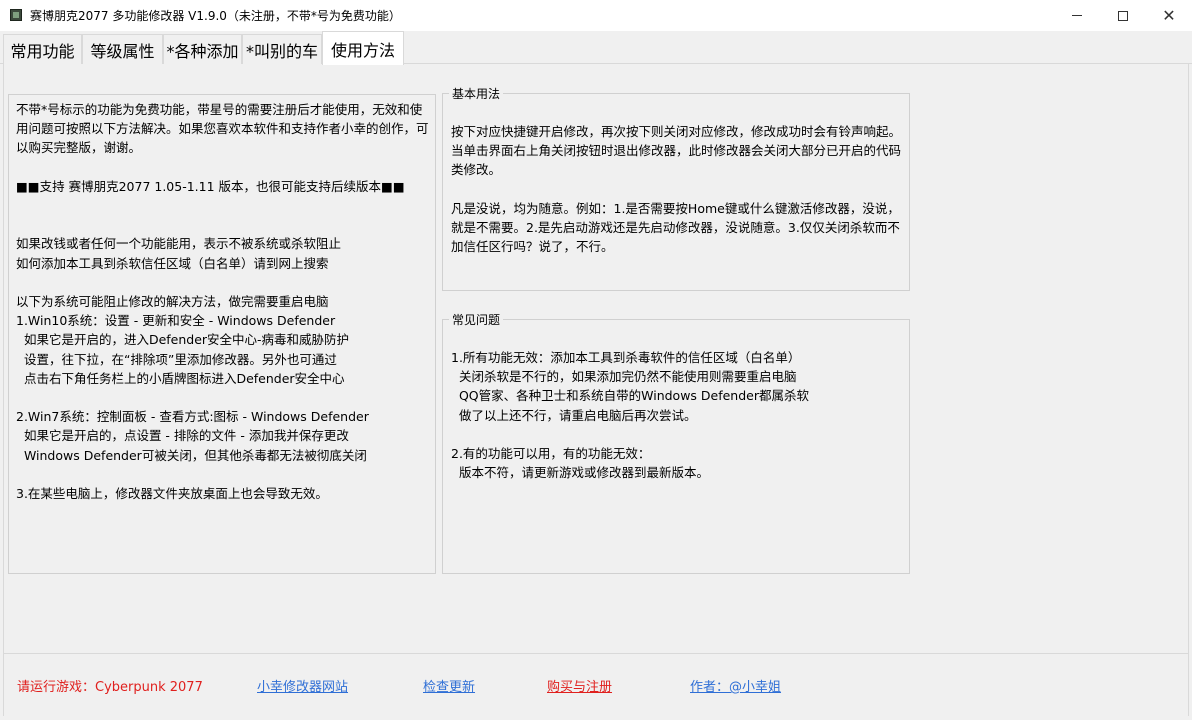 This screenshot has width=1192, height=720. What do you see at coordinates (202, 49) in the screenshot?
I see `tab-various-add: *各种添加` at bounding box center [202, 49].